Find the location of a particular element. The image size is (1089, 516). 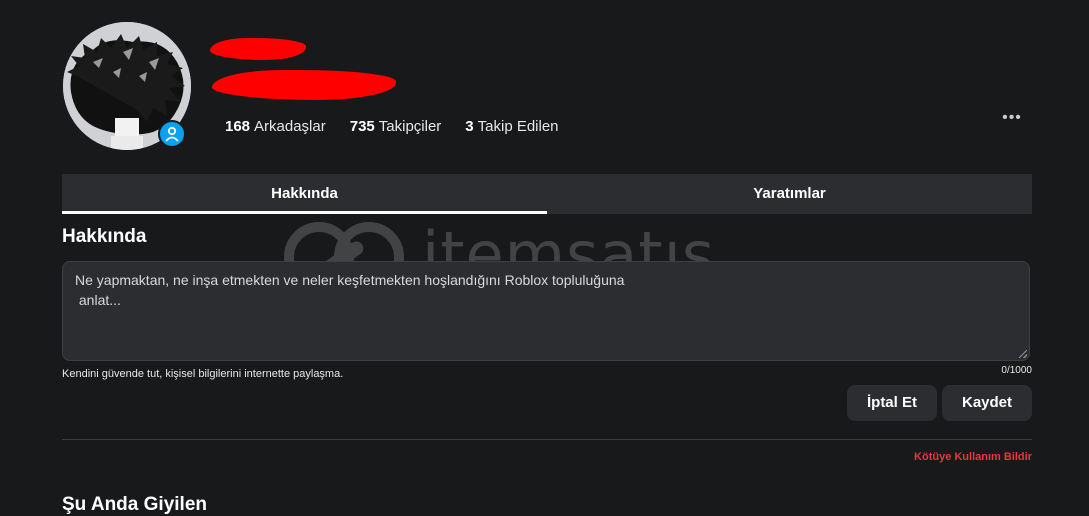

stat-friends-count: 168 is located at coordinates (238, 126).